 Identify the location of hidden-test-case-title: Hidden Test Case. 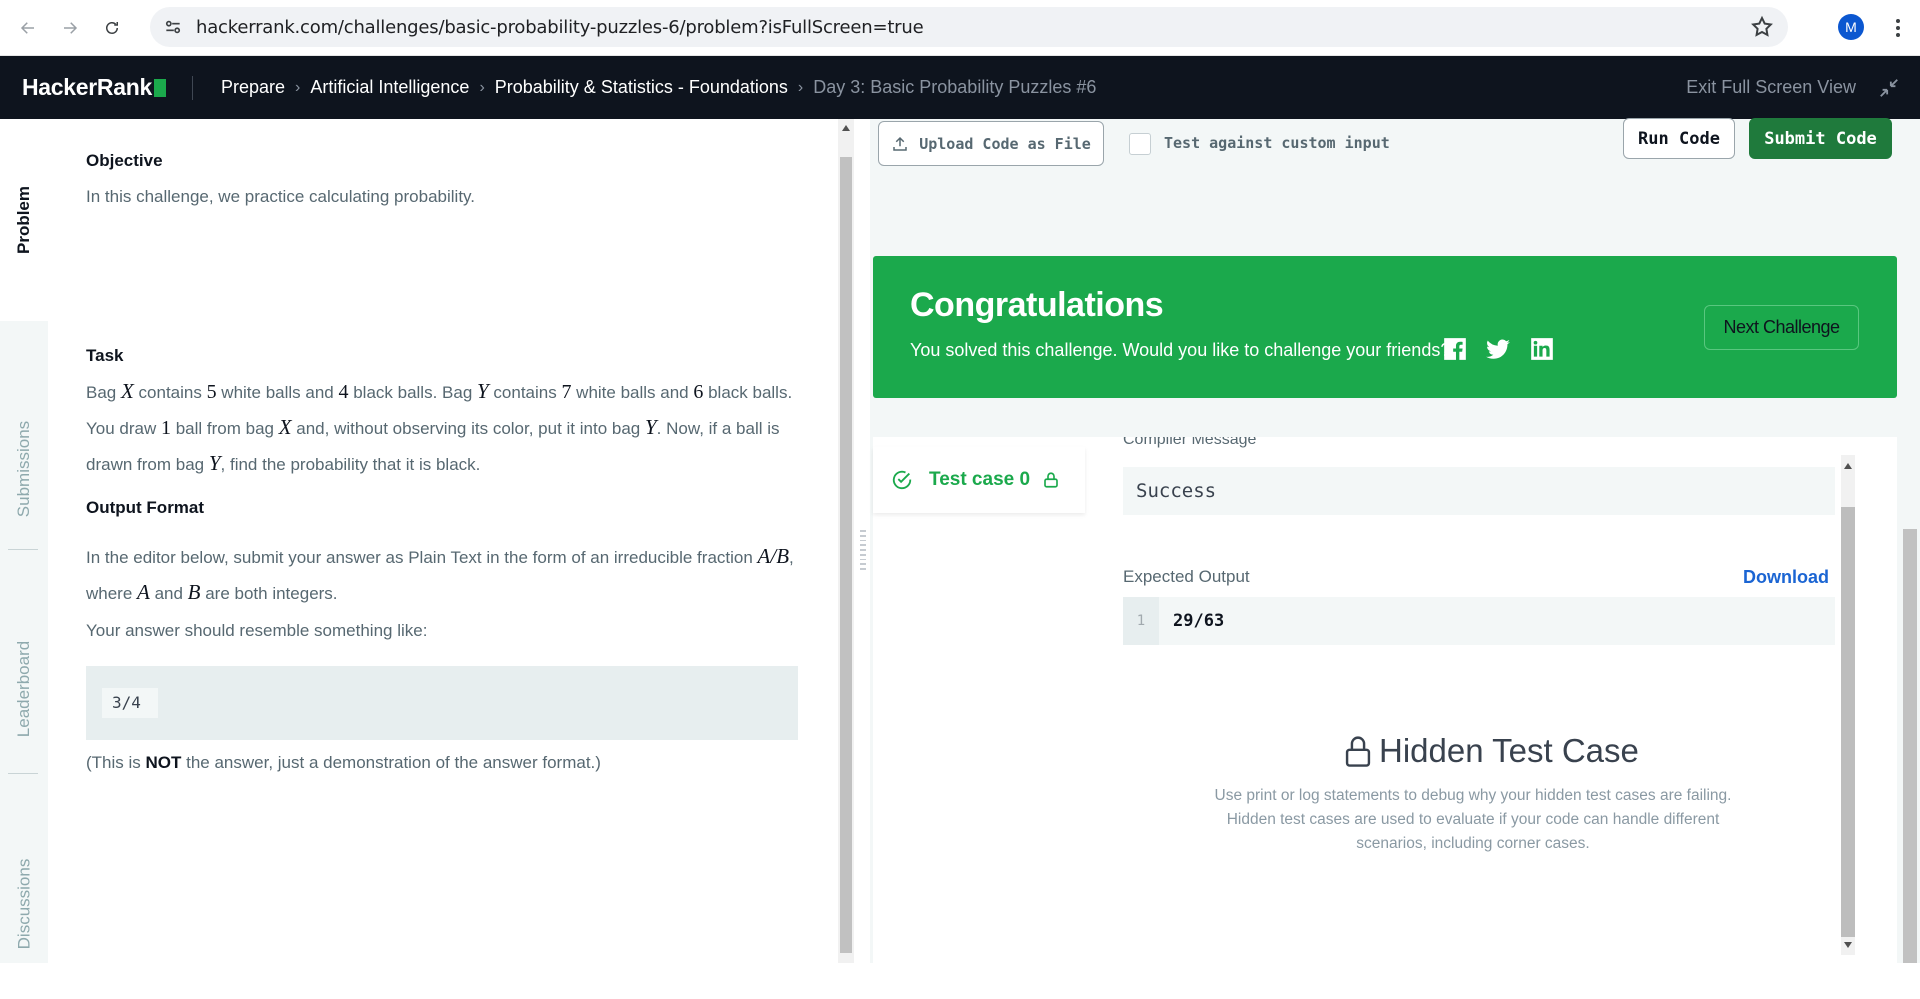
(1491, 751).